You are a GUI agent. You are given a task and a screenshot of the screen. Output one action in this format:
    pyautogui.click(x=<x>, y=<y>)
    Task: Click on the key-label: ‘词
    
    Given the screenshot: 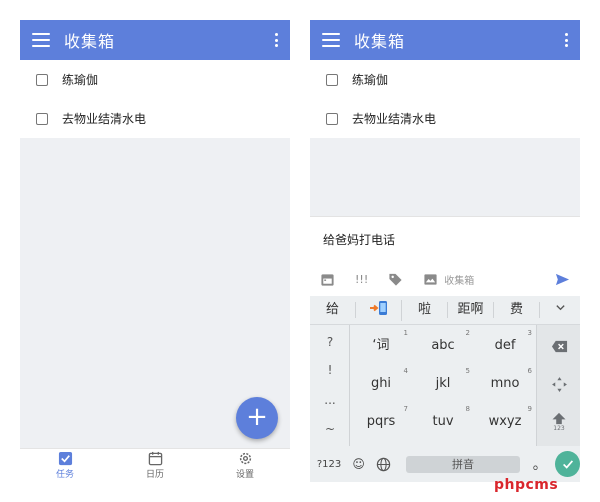 What is the action you would take?
    pyautogui.click(x=381, y=345)
    